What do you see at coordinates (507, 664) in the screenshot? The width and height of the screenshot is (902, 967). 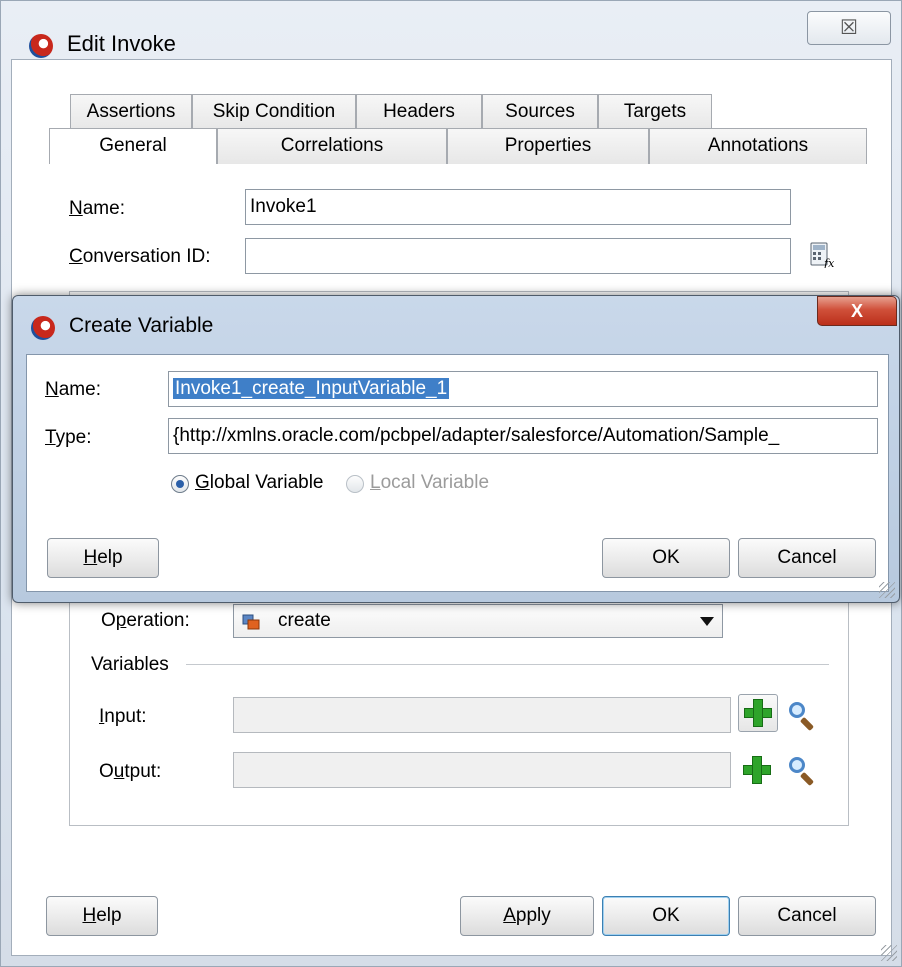 I see `variables-separator` at bounding box center [507, 664].